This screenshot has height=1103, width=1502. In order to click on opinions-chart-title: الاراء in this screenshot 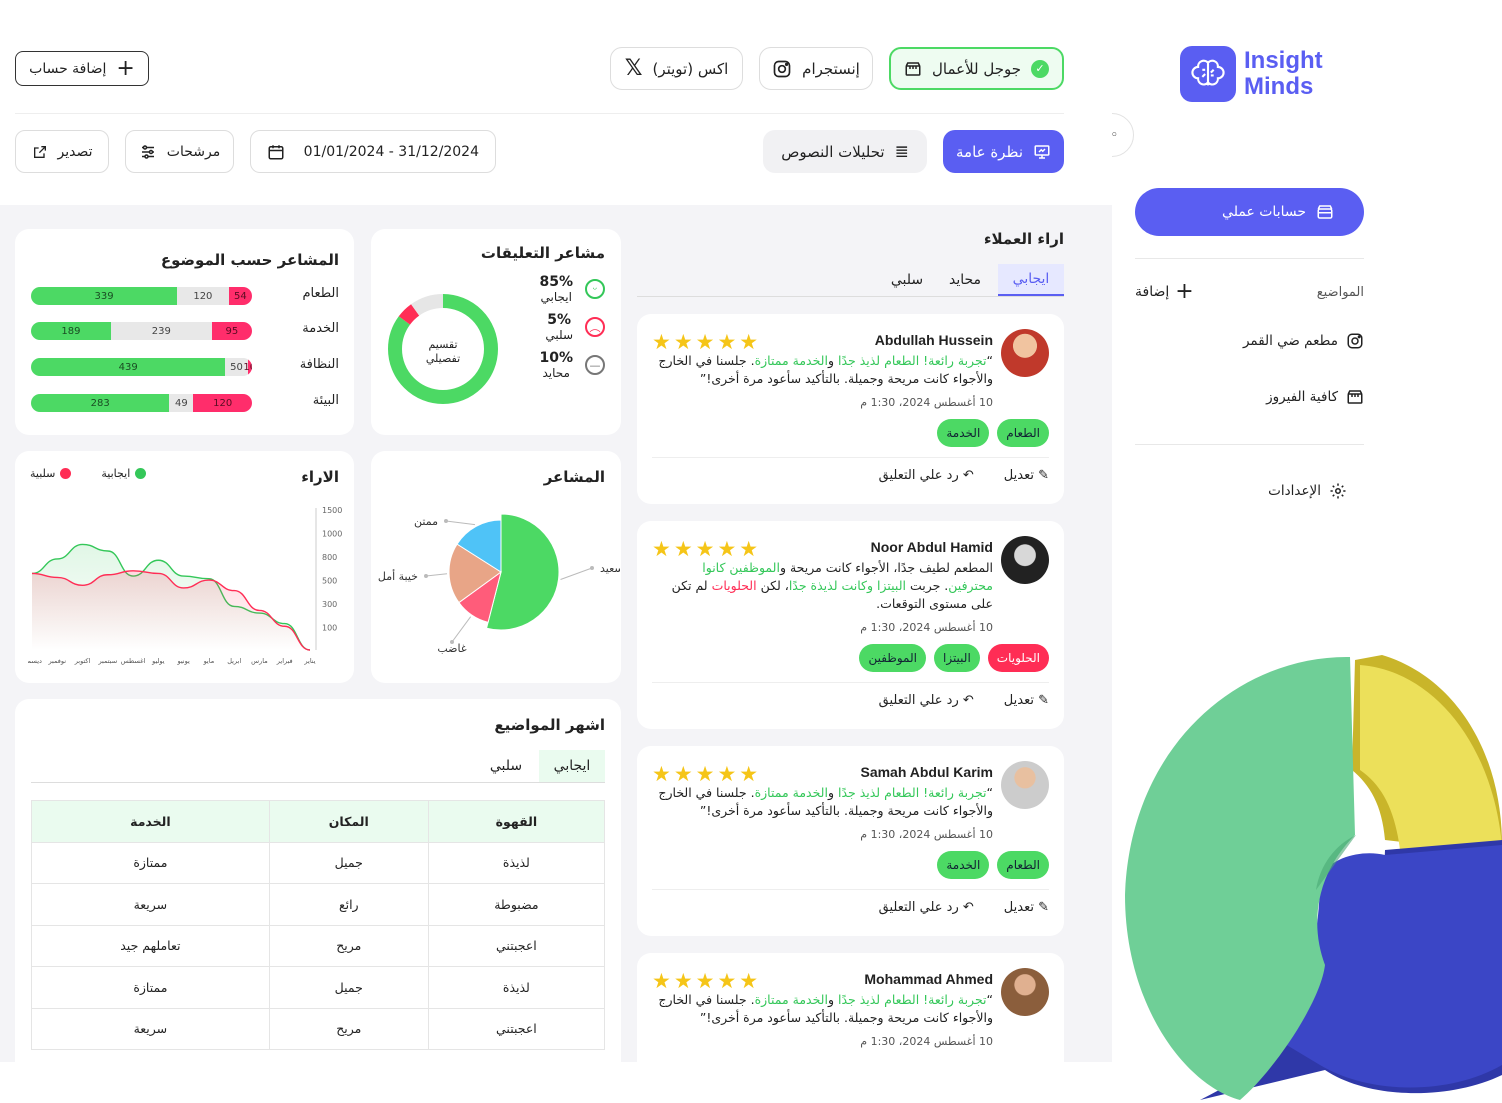, I will do `click(320, 477)`.